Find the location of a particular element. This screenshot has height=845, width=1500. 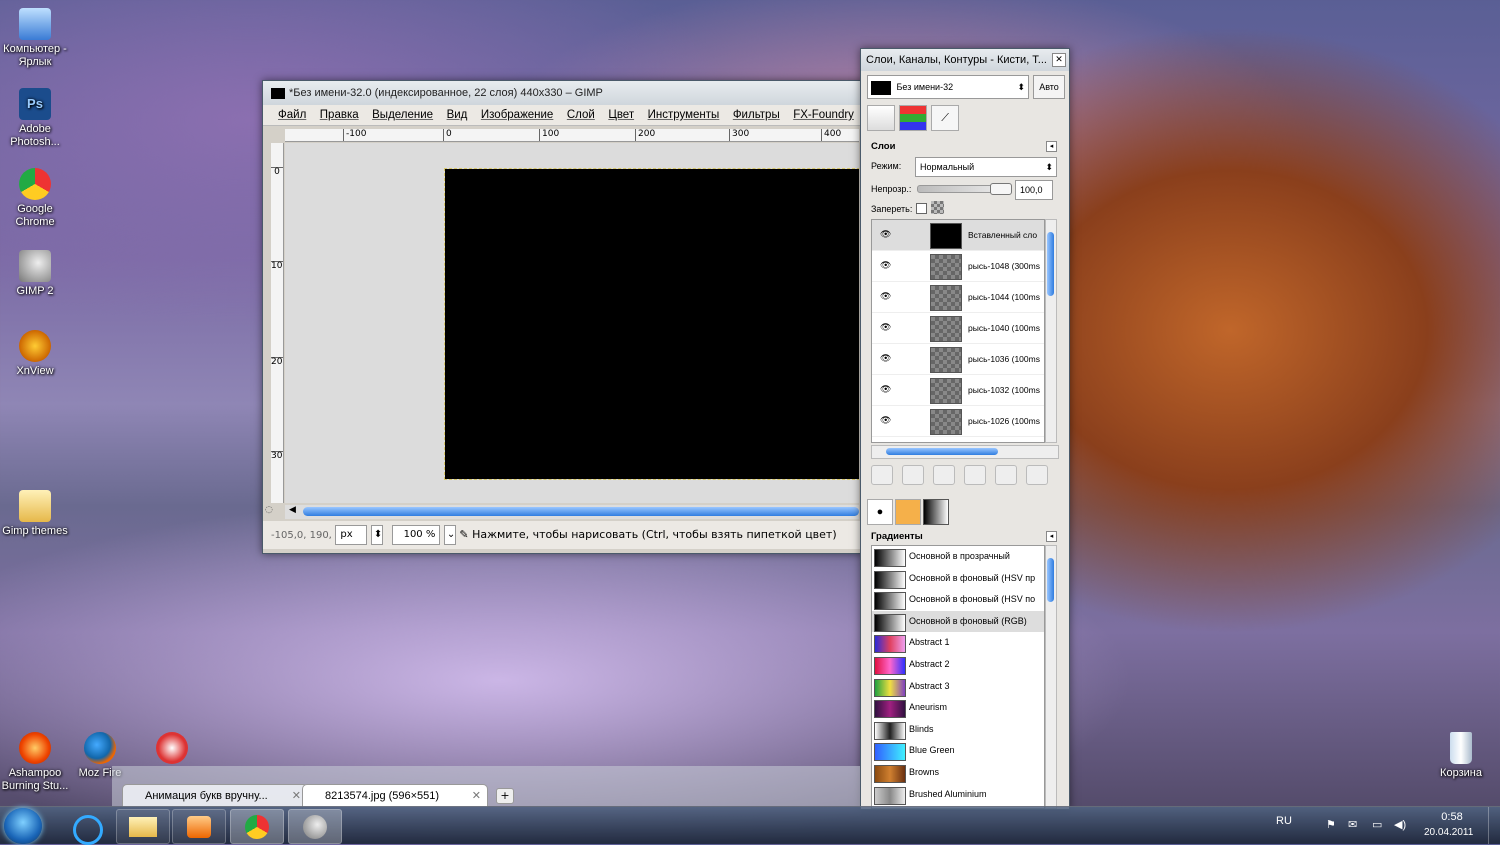

desktop-icon-computer: Компьютер - Ярлык is located at coordinates (35, 38).